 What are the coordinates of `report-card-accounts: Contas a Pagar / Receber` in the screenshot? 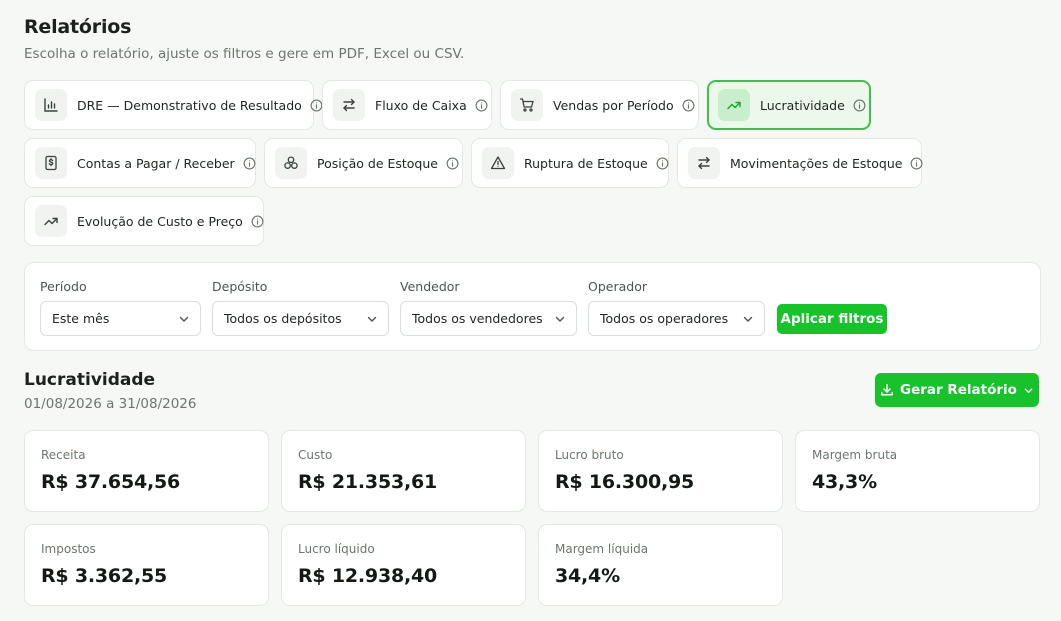 It's located at (140, 163).